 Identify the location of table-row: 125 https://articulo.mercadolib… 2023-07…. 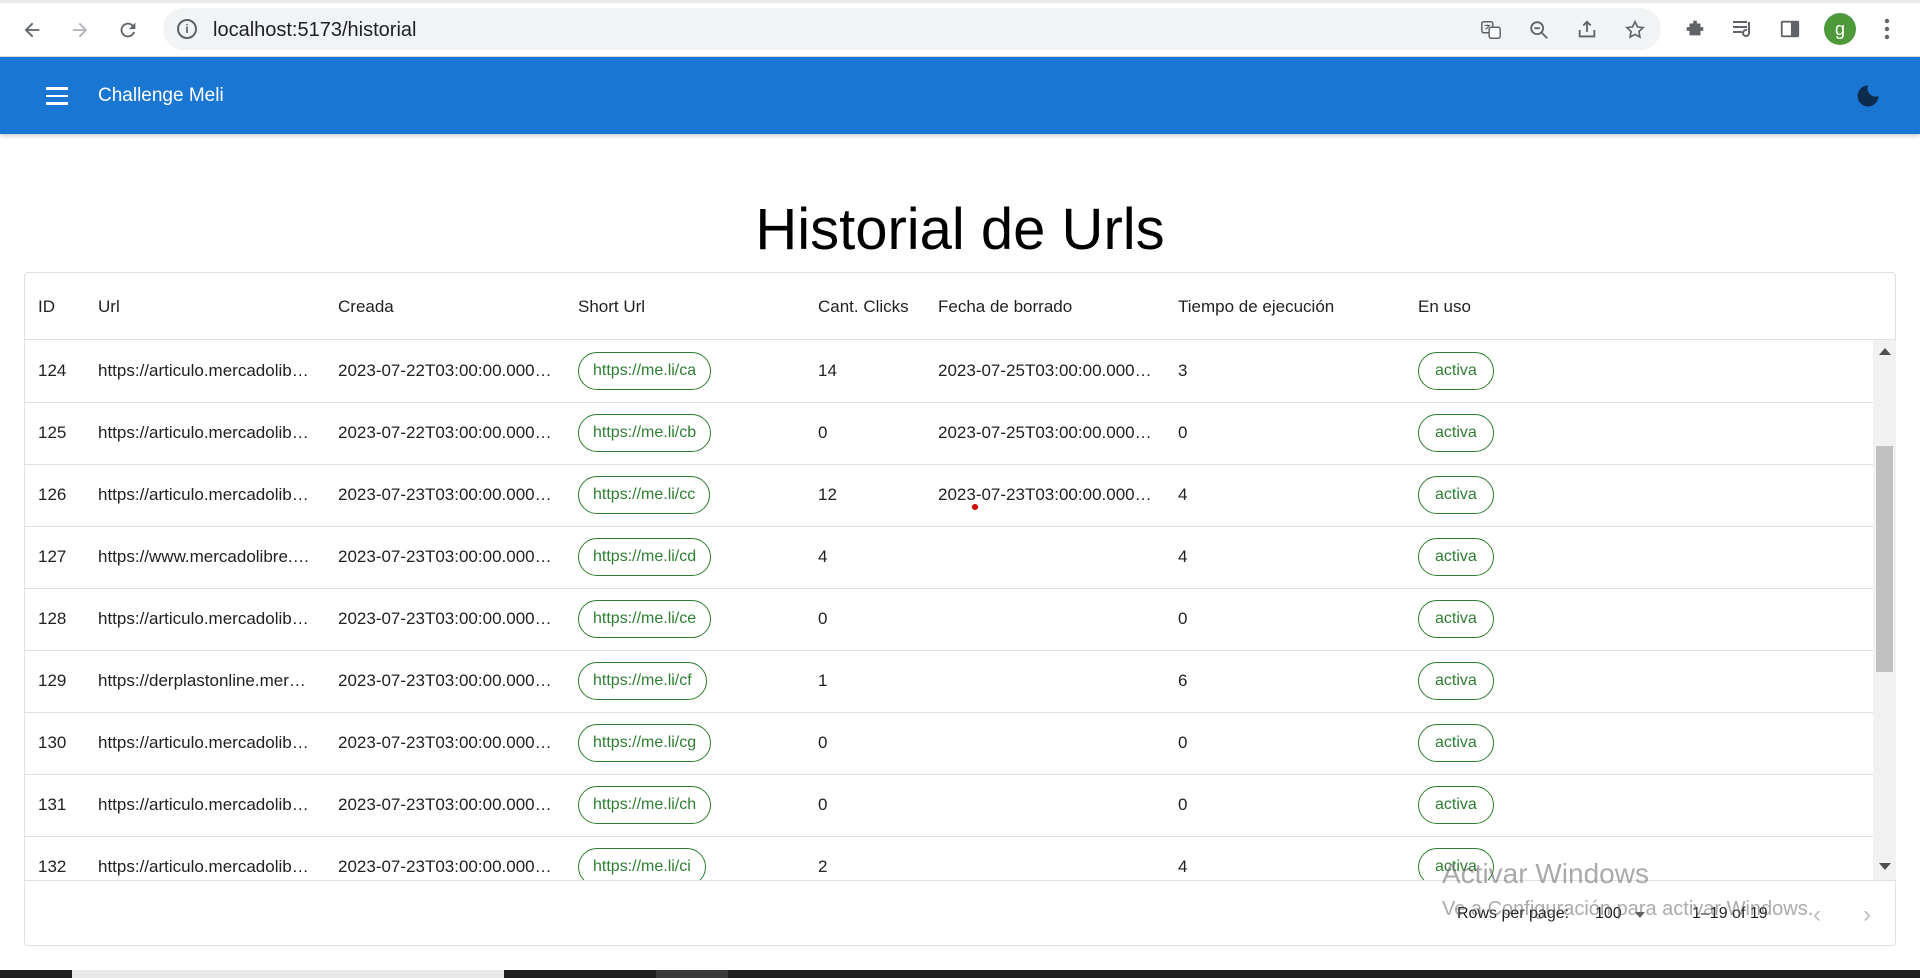
(949, 433).